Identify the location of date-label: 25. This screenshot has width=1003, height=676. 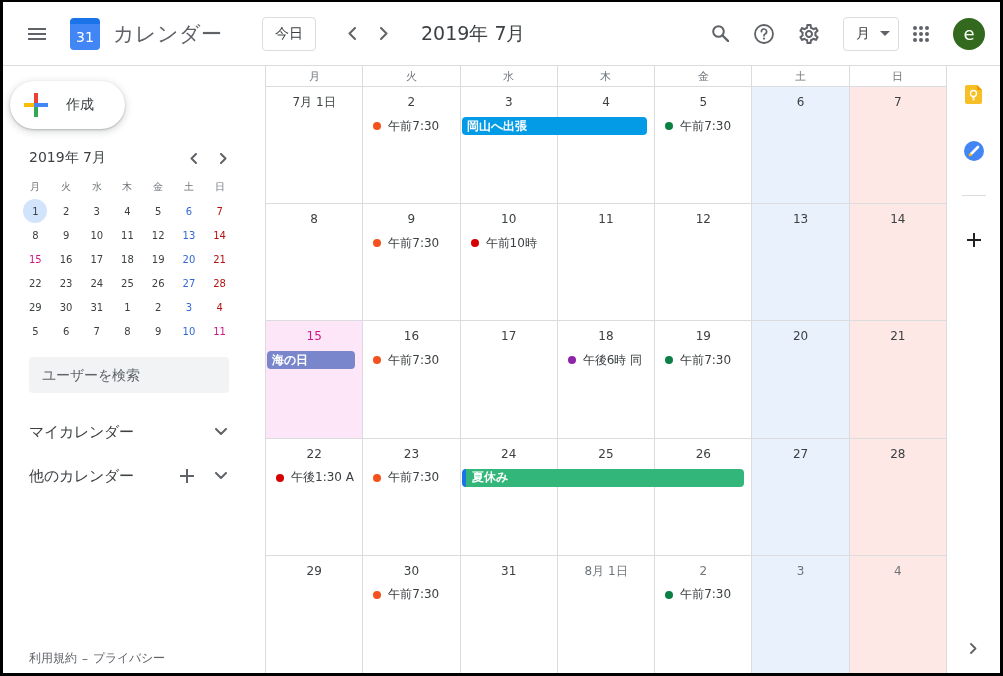
(606, 457).